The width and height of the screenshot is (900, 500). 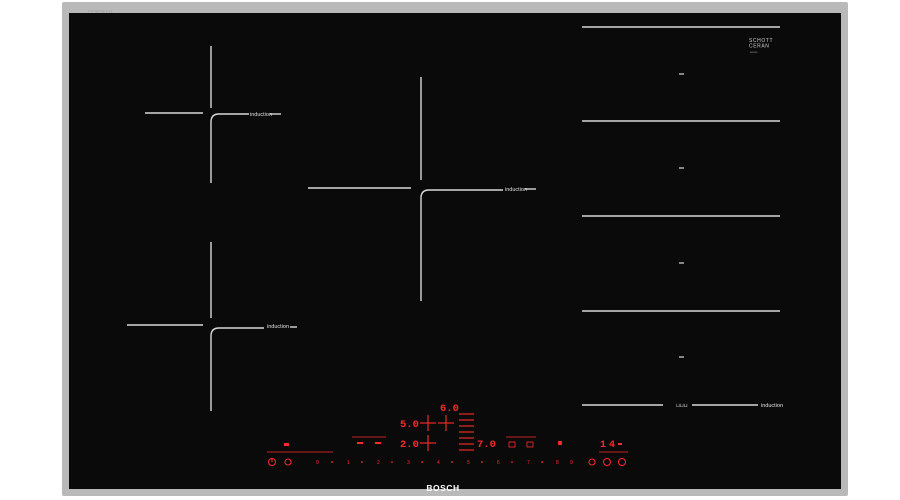 What do you see at coordinates (101, 11) in the screenshot?
I see `model-number: PXV875DC1E` at bounding box center [101, 11].